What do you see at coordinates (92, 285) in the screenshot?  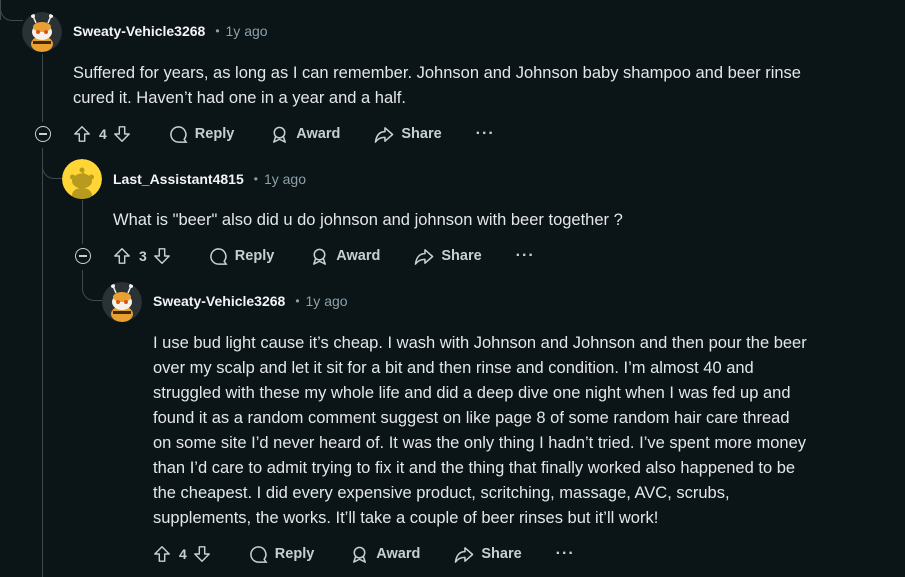 I see `thread-curve-c3` at bounding box center [92, 285].